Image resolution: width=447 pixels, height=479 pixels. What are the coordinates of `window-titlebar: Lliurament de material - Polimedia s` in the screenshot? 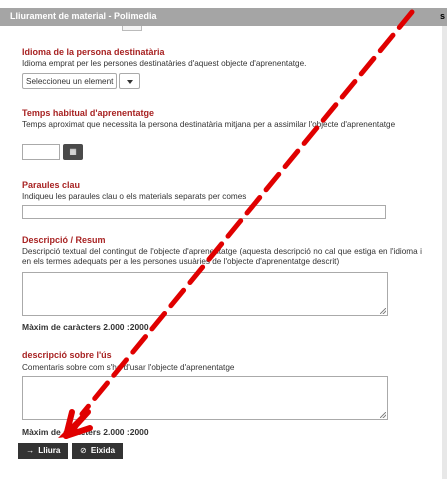 It's located at (223, 17).